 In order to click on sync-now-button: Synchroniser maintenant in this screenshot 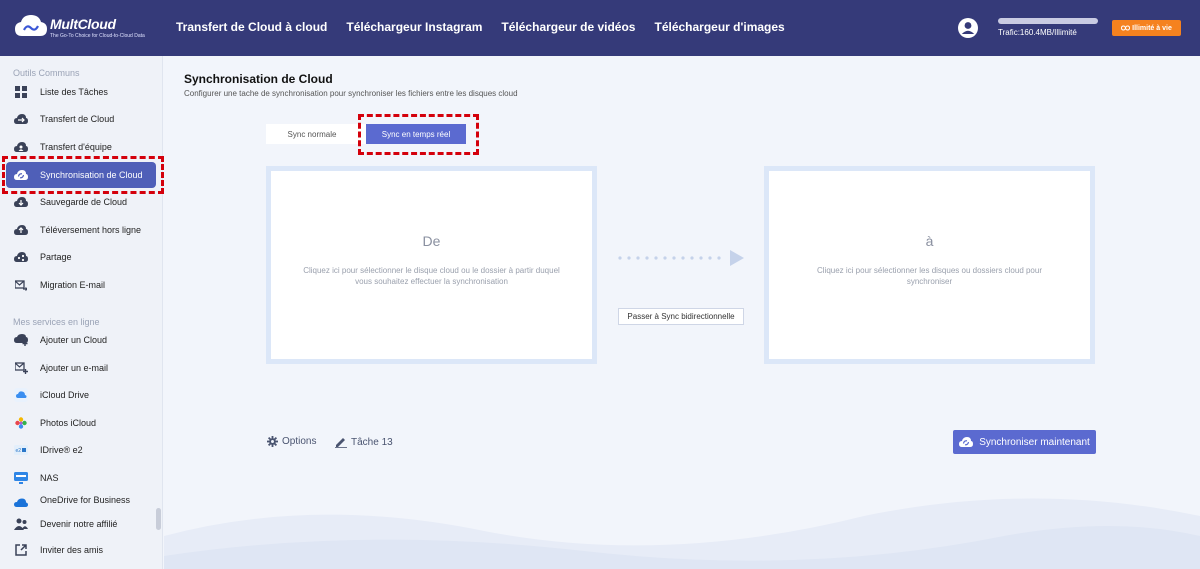, I will do `click(1024, 442)`.